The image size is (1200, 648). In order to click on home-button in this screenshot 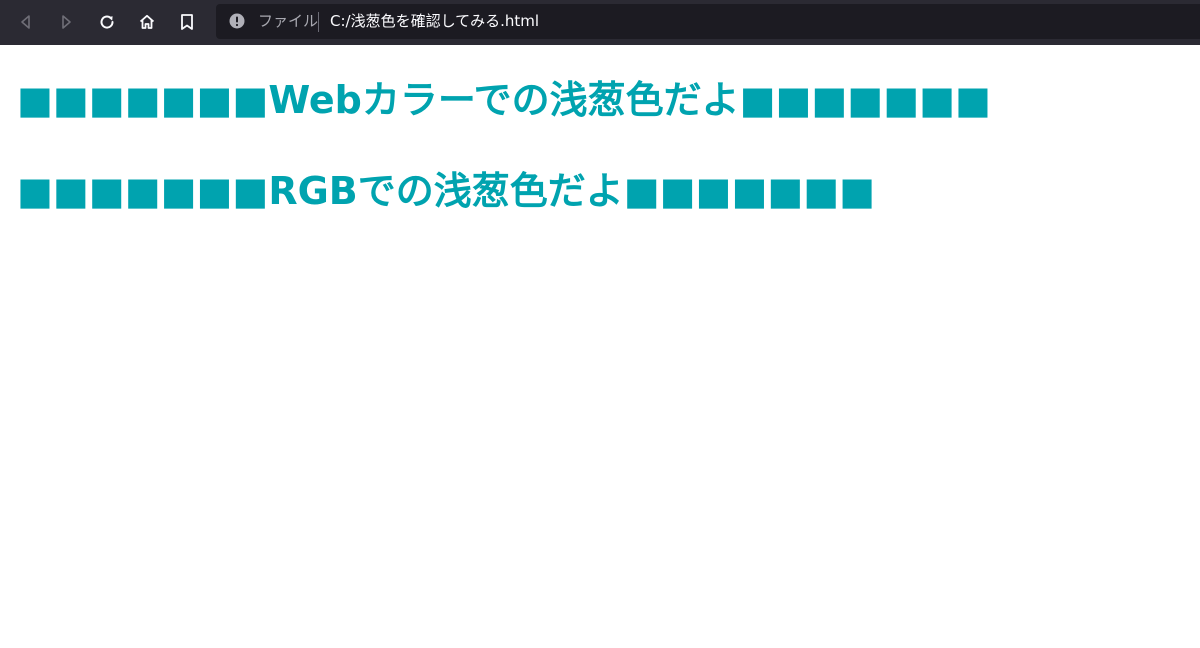, I will do `click(147, 22)`.